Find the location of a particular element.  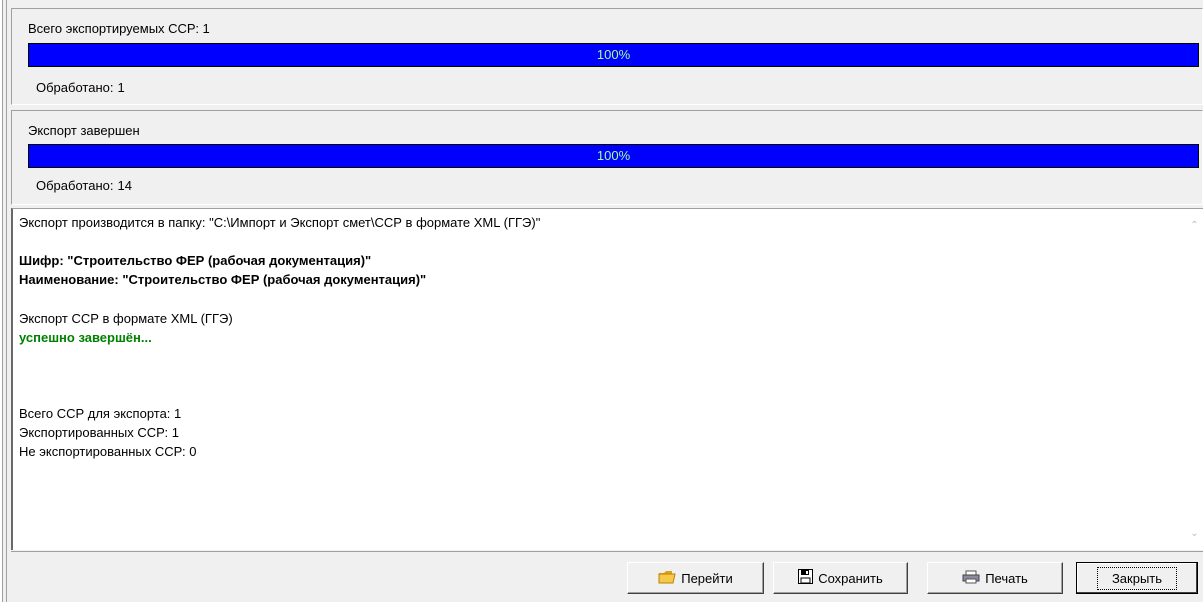

status-processed-label: Обработано: is located at coordinates (75, 185).